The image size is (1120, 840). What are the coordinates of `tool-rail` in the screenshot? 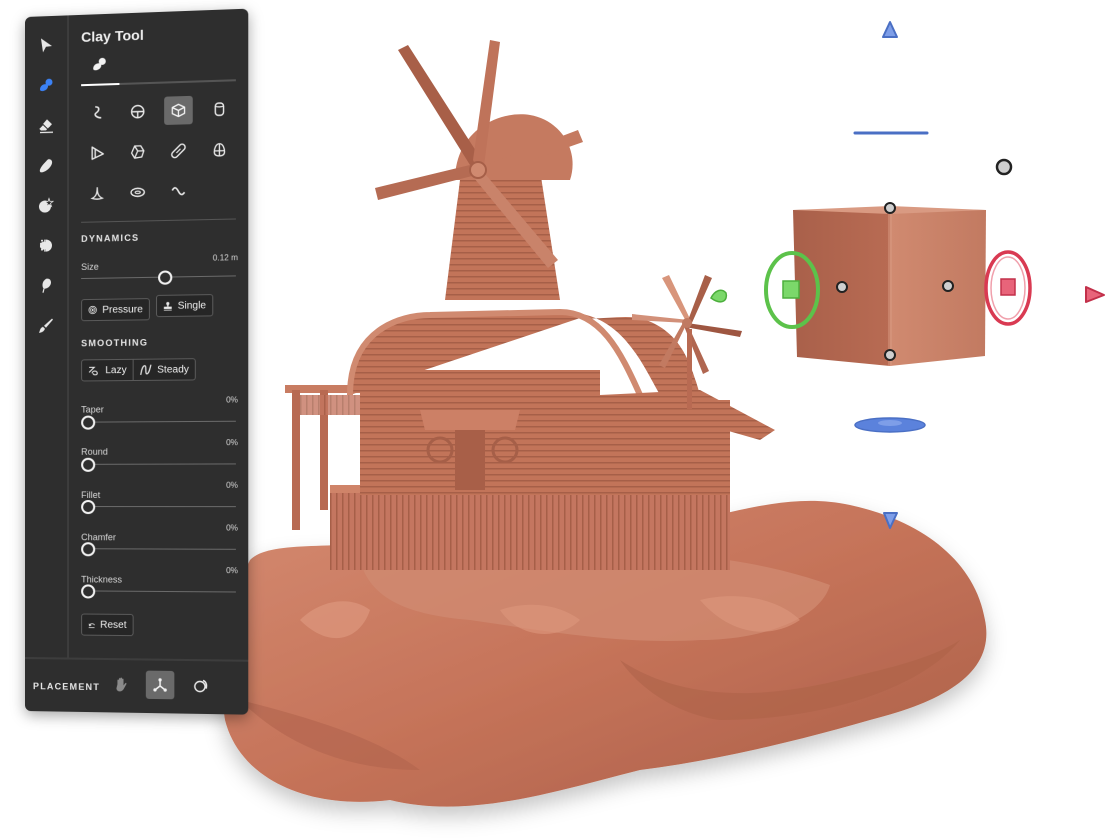 It's located at (47, 336).